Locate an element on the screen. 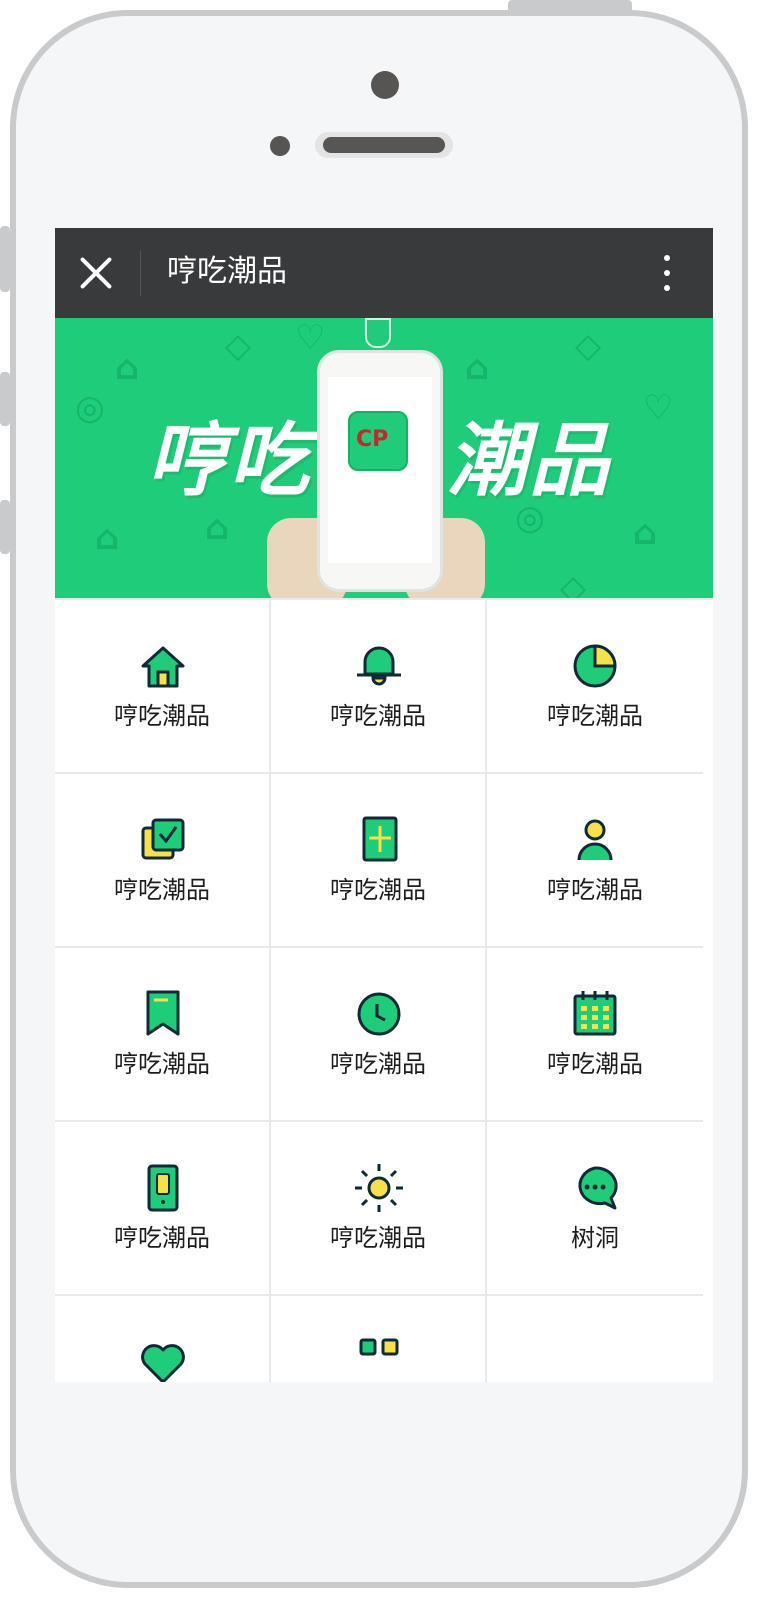 This screenshot has width=762, height=1602. volume-down-button is located at coordinates (5, 527).